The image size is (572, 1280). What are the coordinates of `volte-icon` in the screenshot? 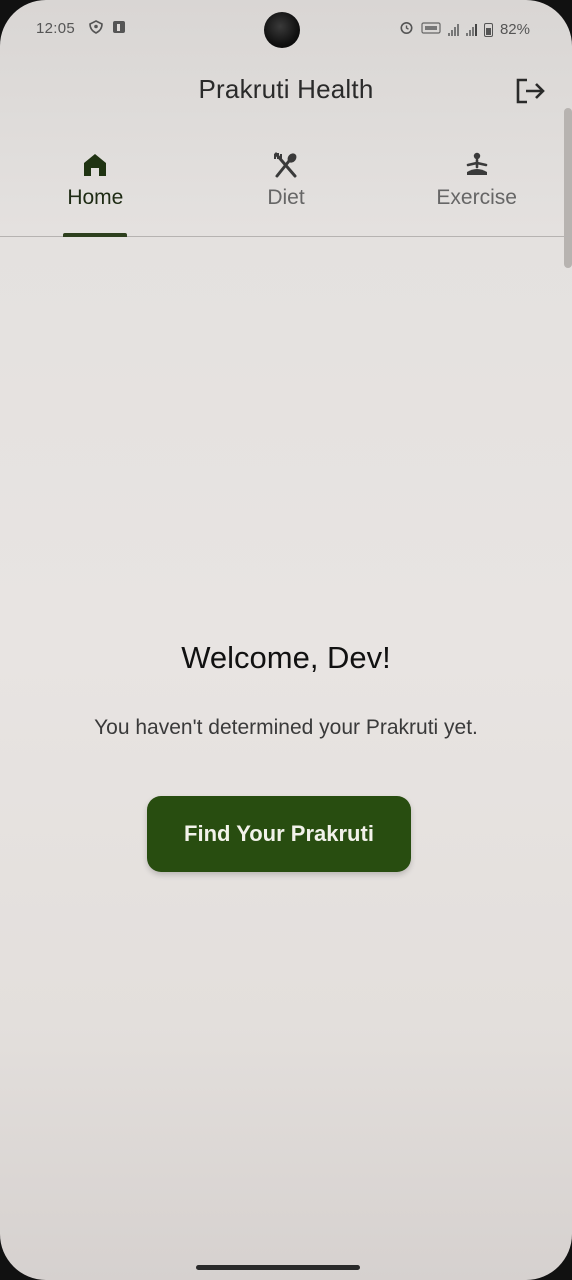 It's located at (431, 30).